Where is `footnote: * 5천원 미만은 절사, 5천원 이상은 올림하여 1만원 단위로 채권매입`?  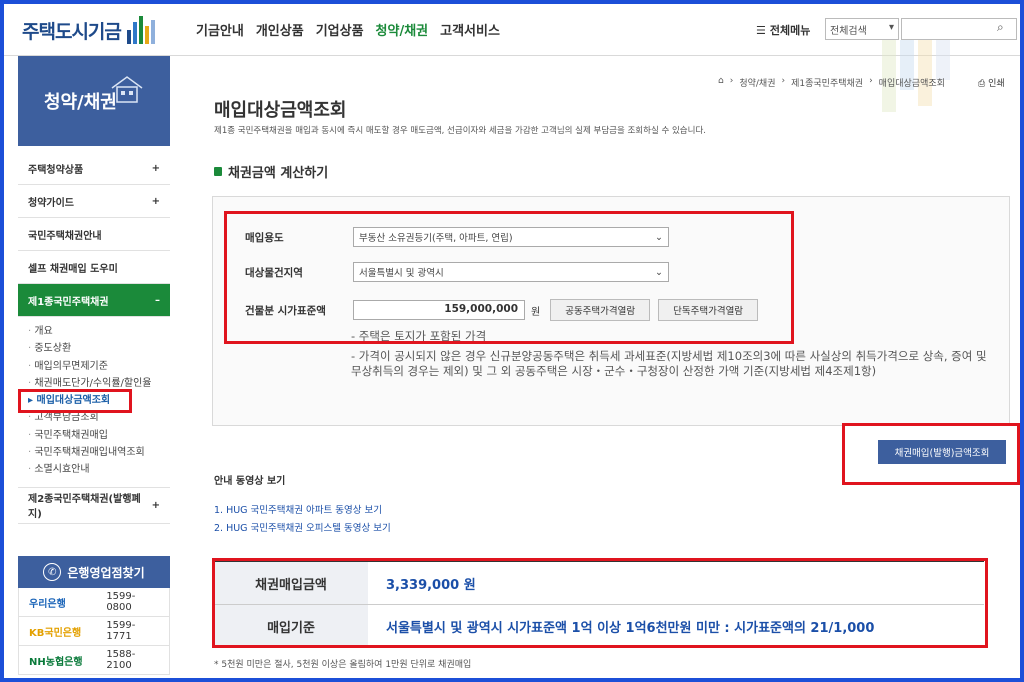 footnote: * 5천원 미만은 절사, 5천원 이상은 올림하여 1만원 단위로 채권매입 is located at coordinates (343, 665).